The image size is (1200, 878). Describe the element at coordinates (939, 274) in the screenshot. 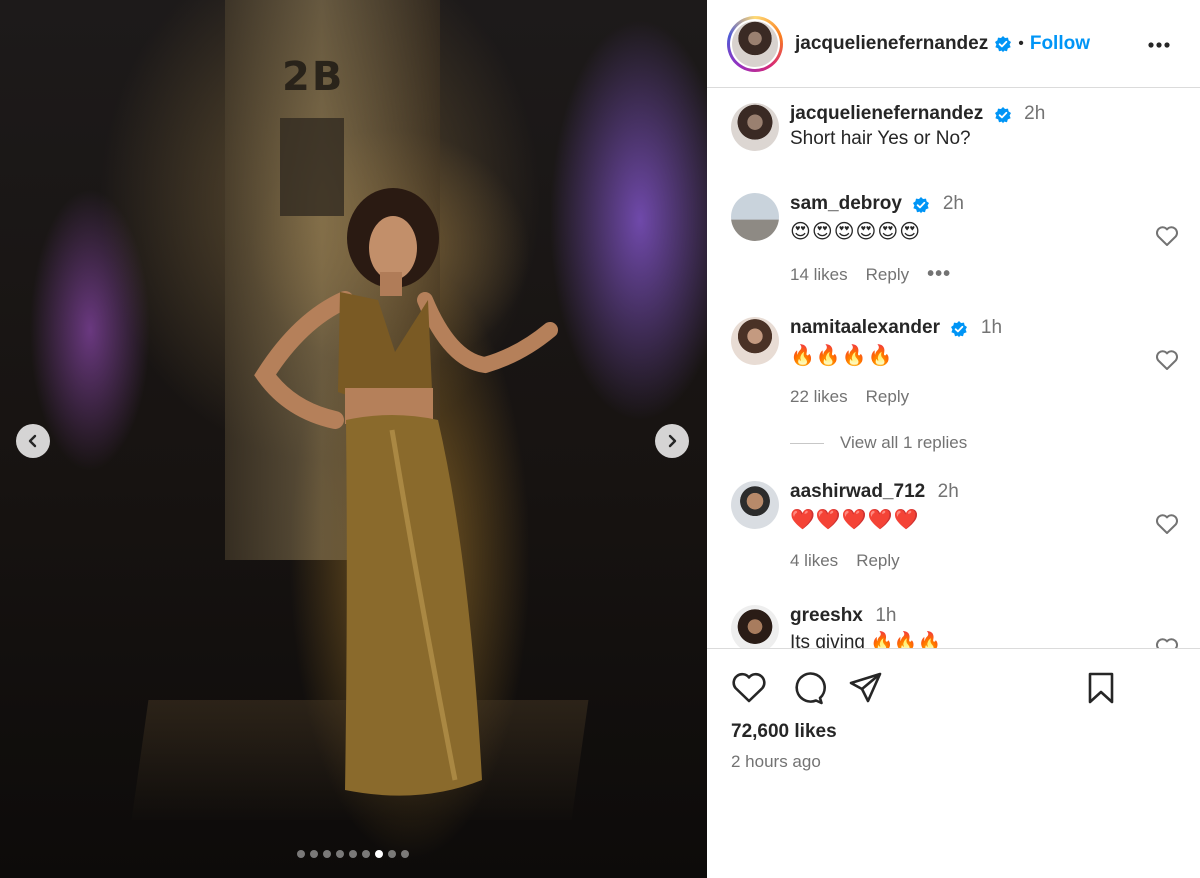

I see `comment-options-icon: •••` at that location.